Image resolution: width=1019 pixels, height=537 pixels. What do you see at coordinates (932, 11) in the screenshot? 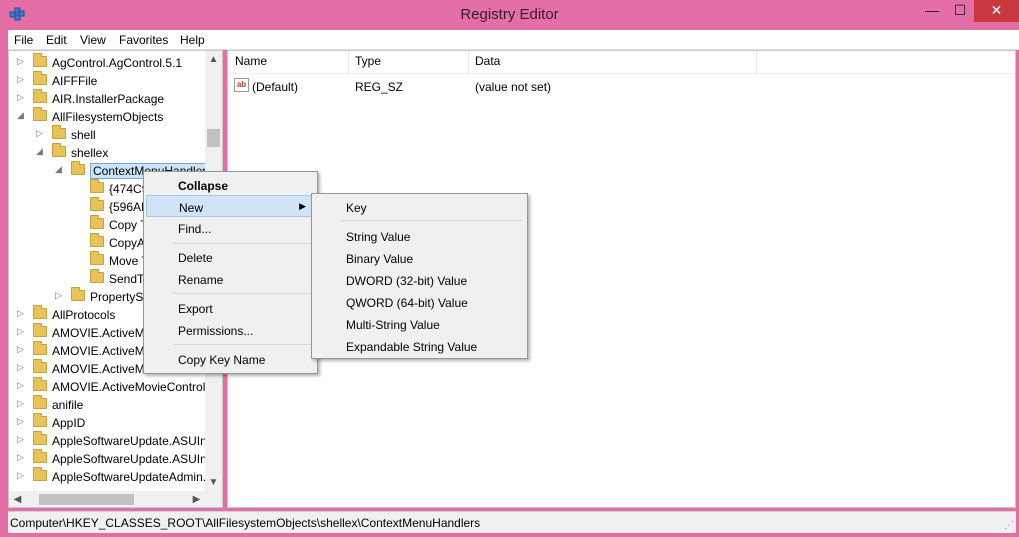
I see `minimize-button: —` at bounding box center [932, 11].